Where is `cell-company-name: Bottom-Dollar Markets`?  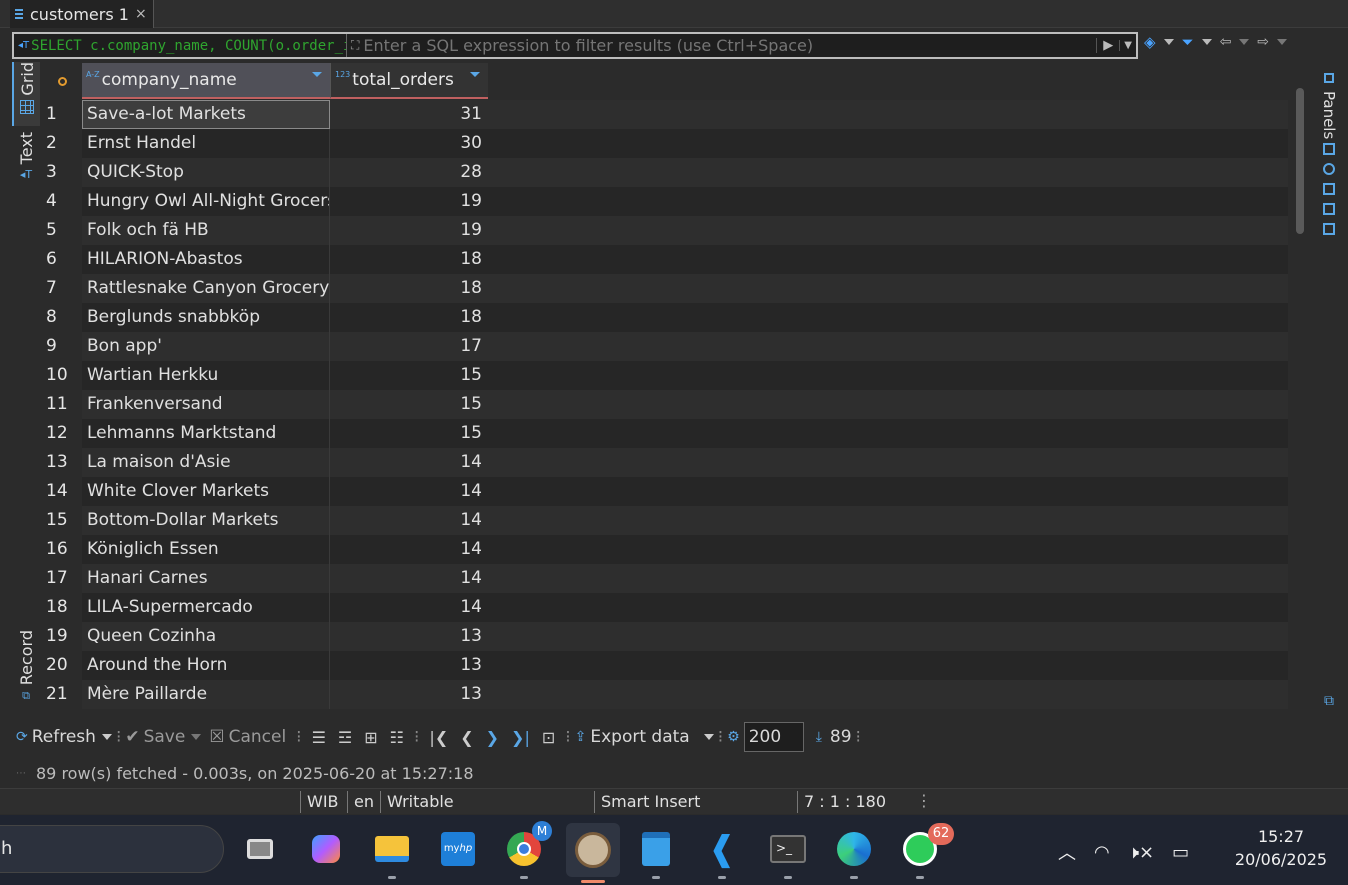 cell-company-name: Bottom-Dollar Markets is located at coordinates (206, 520).